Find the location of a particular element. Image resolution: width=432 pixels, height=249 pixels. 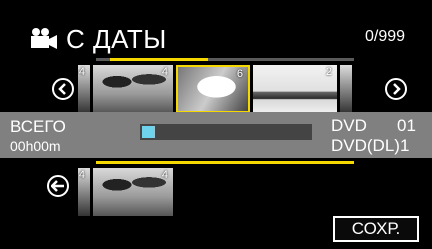

save-button: СОХР. is located at coordinates (376, 229).